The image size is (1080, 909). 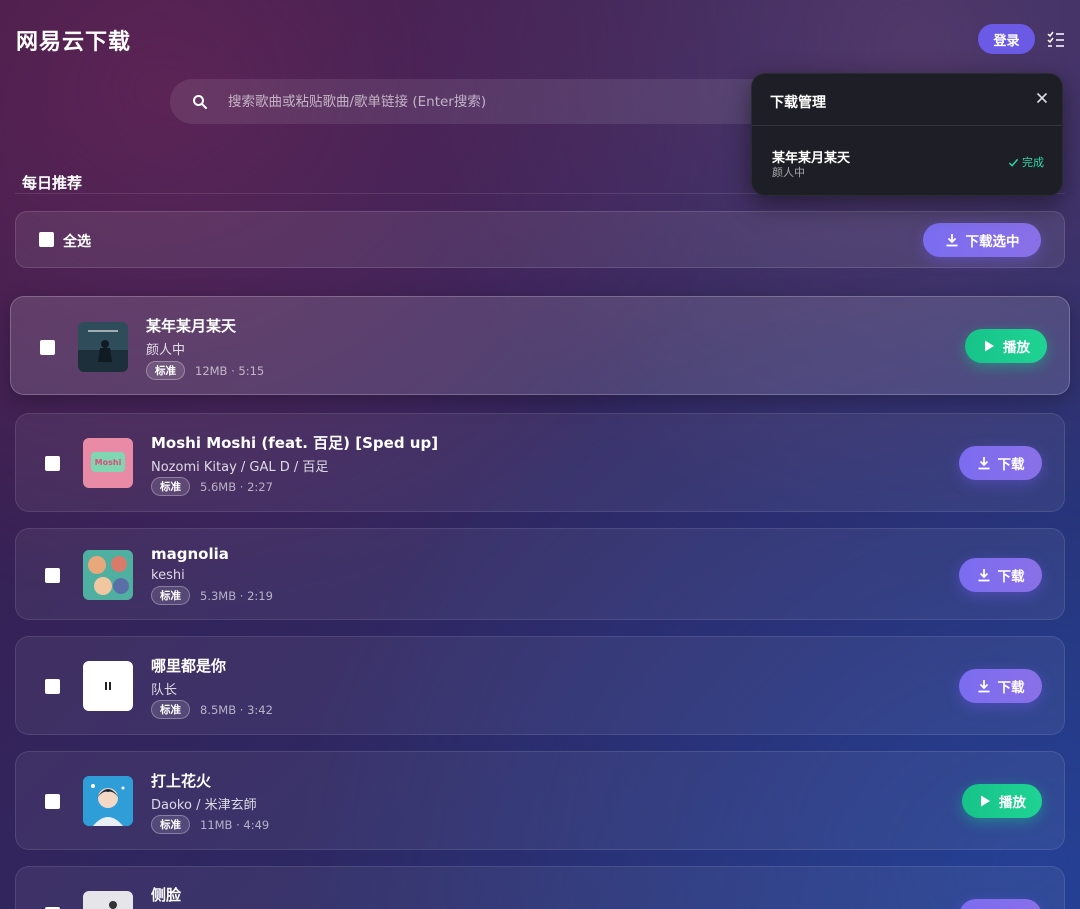 I want to click on song-artist: 颜人中, so click(x=166, y=350).